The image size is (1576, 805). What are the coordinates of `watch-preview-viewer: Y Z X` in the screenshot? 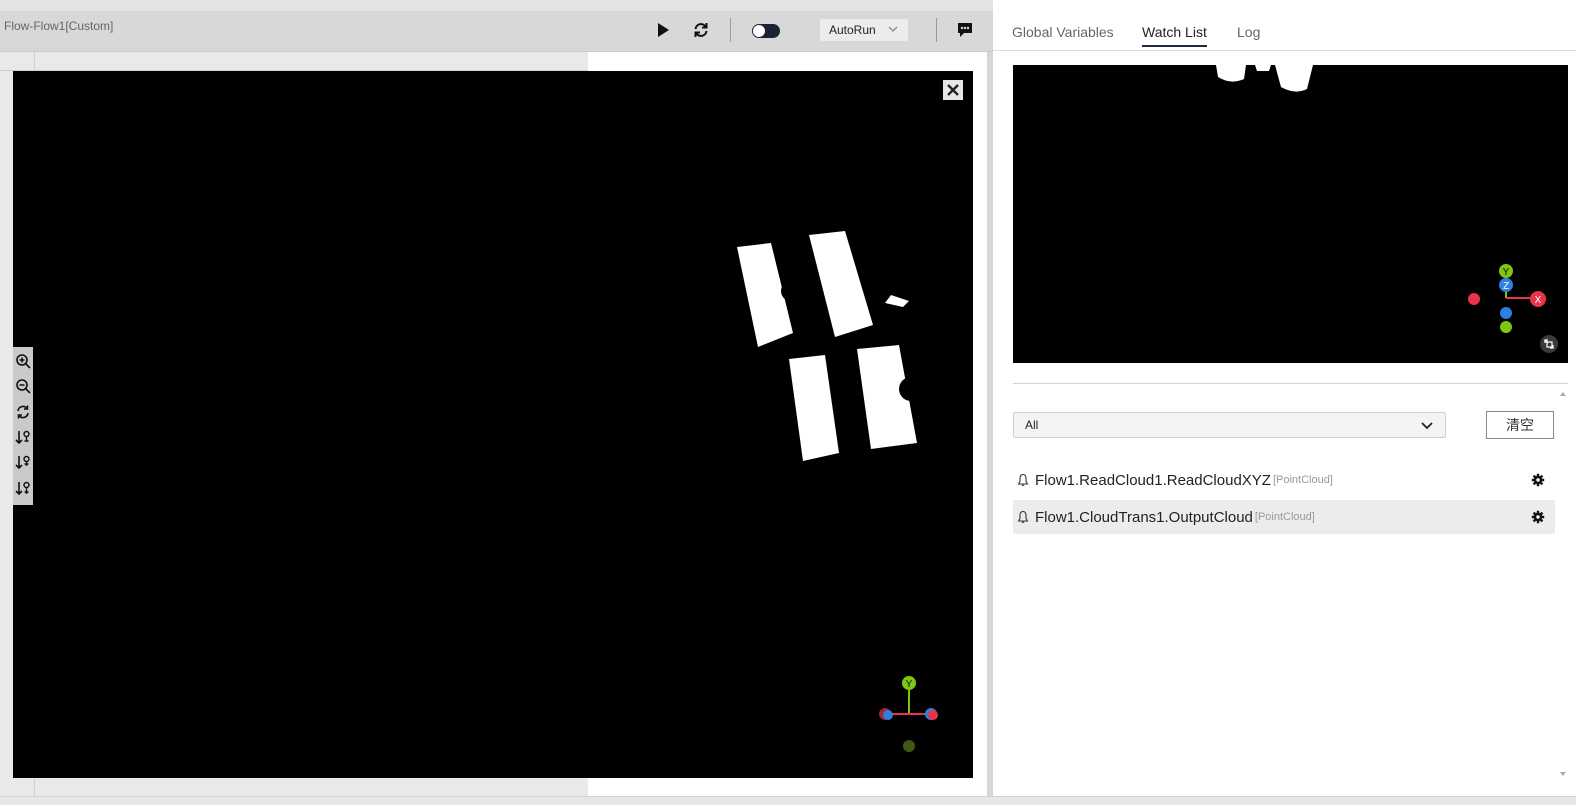 It's located at (1290, 214).